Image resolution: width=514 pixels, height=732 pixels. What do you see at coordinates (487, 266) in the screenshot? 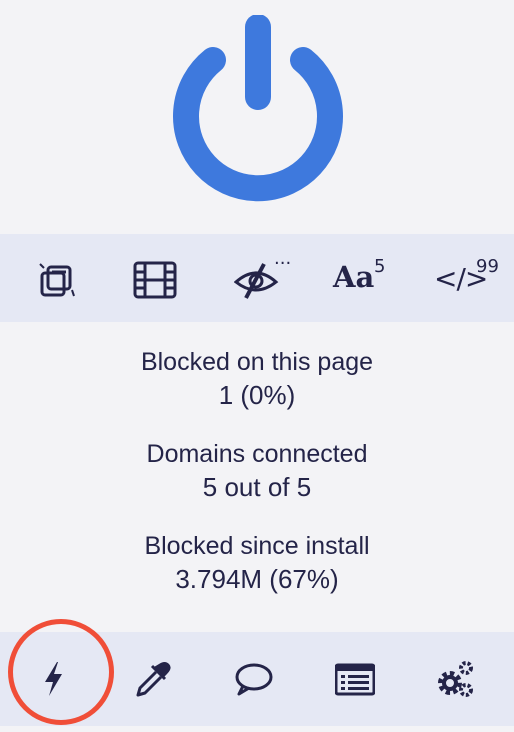
I see `scripts-badge: 99` at bounding box center [487, 266].